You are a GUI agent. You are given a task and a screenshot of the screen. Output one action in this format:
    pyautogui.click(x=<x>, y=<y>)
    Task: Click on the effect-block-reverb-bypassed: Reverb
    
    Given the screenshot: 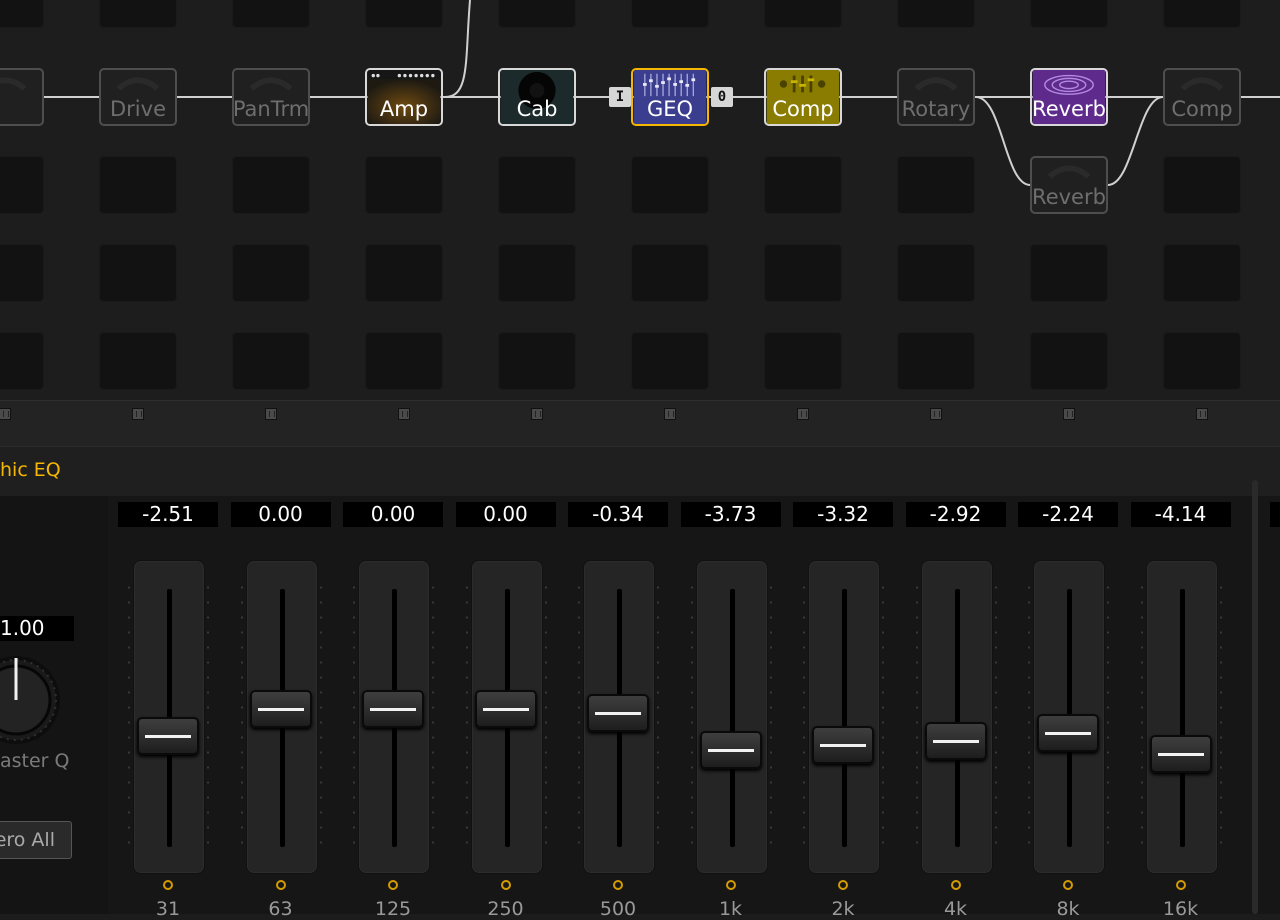 What is the action you would take?
    pyautogui.click(x=1069, y=185)
    